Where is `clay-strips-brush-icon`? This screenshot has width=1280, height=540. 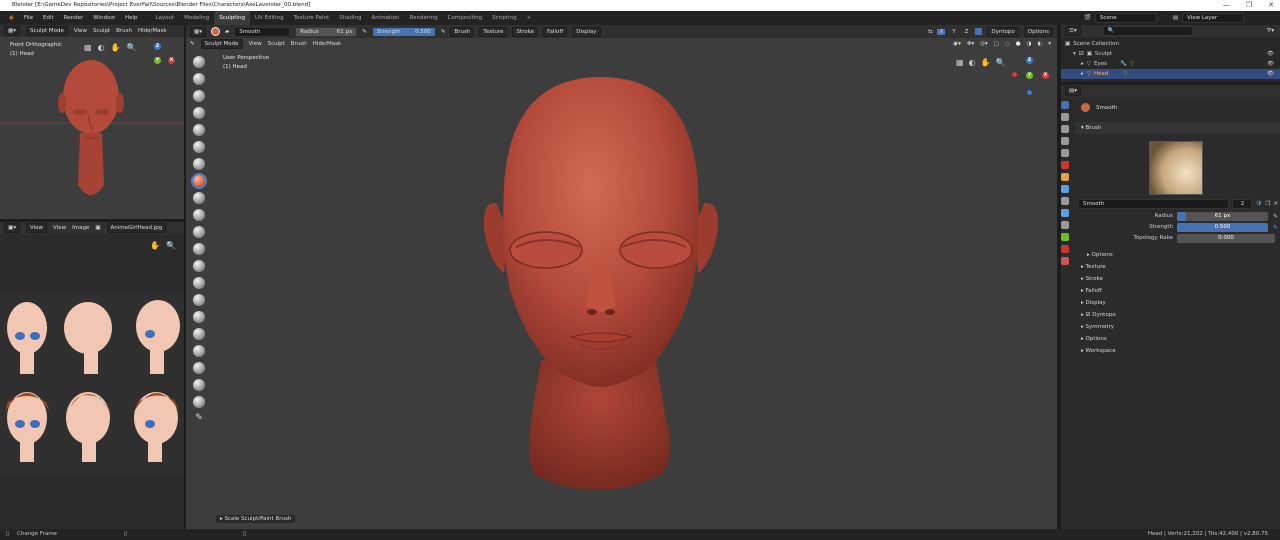 clay-strips-brush-icon is located at coordinates (199, 96).